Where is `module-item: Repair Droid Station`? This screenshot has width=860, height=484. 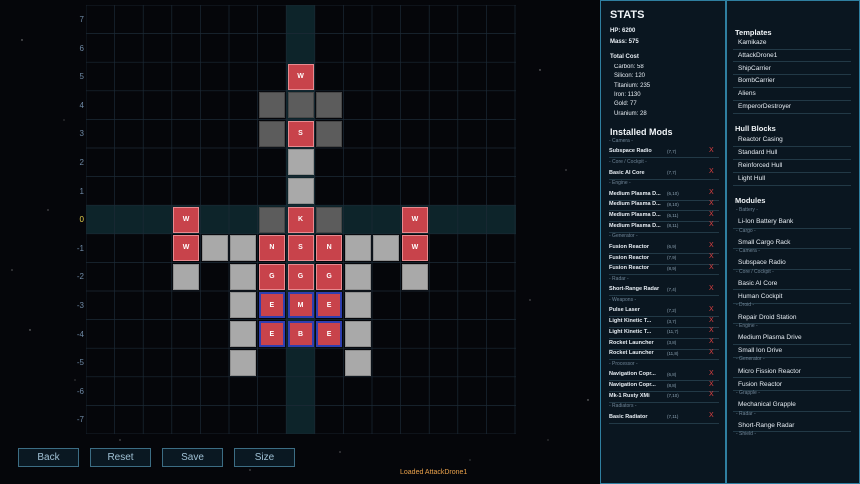
module-item: Repair Droid Station is located at coordinates (767, 317).